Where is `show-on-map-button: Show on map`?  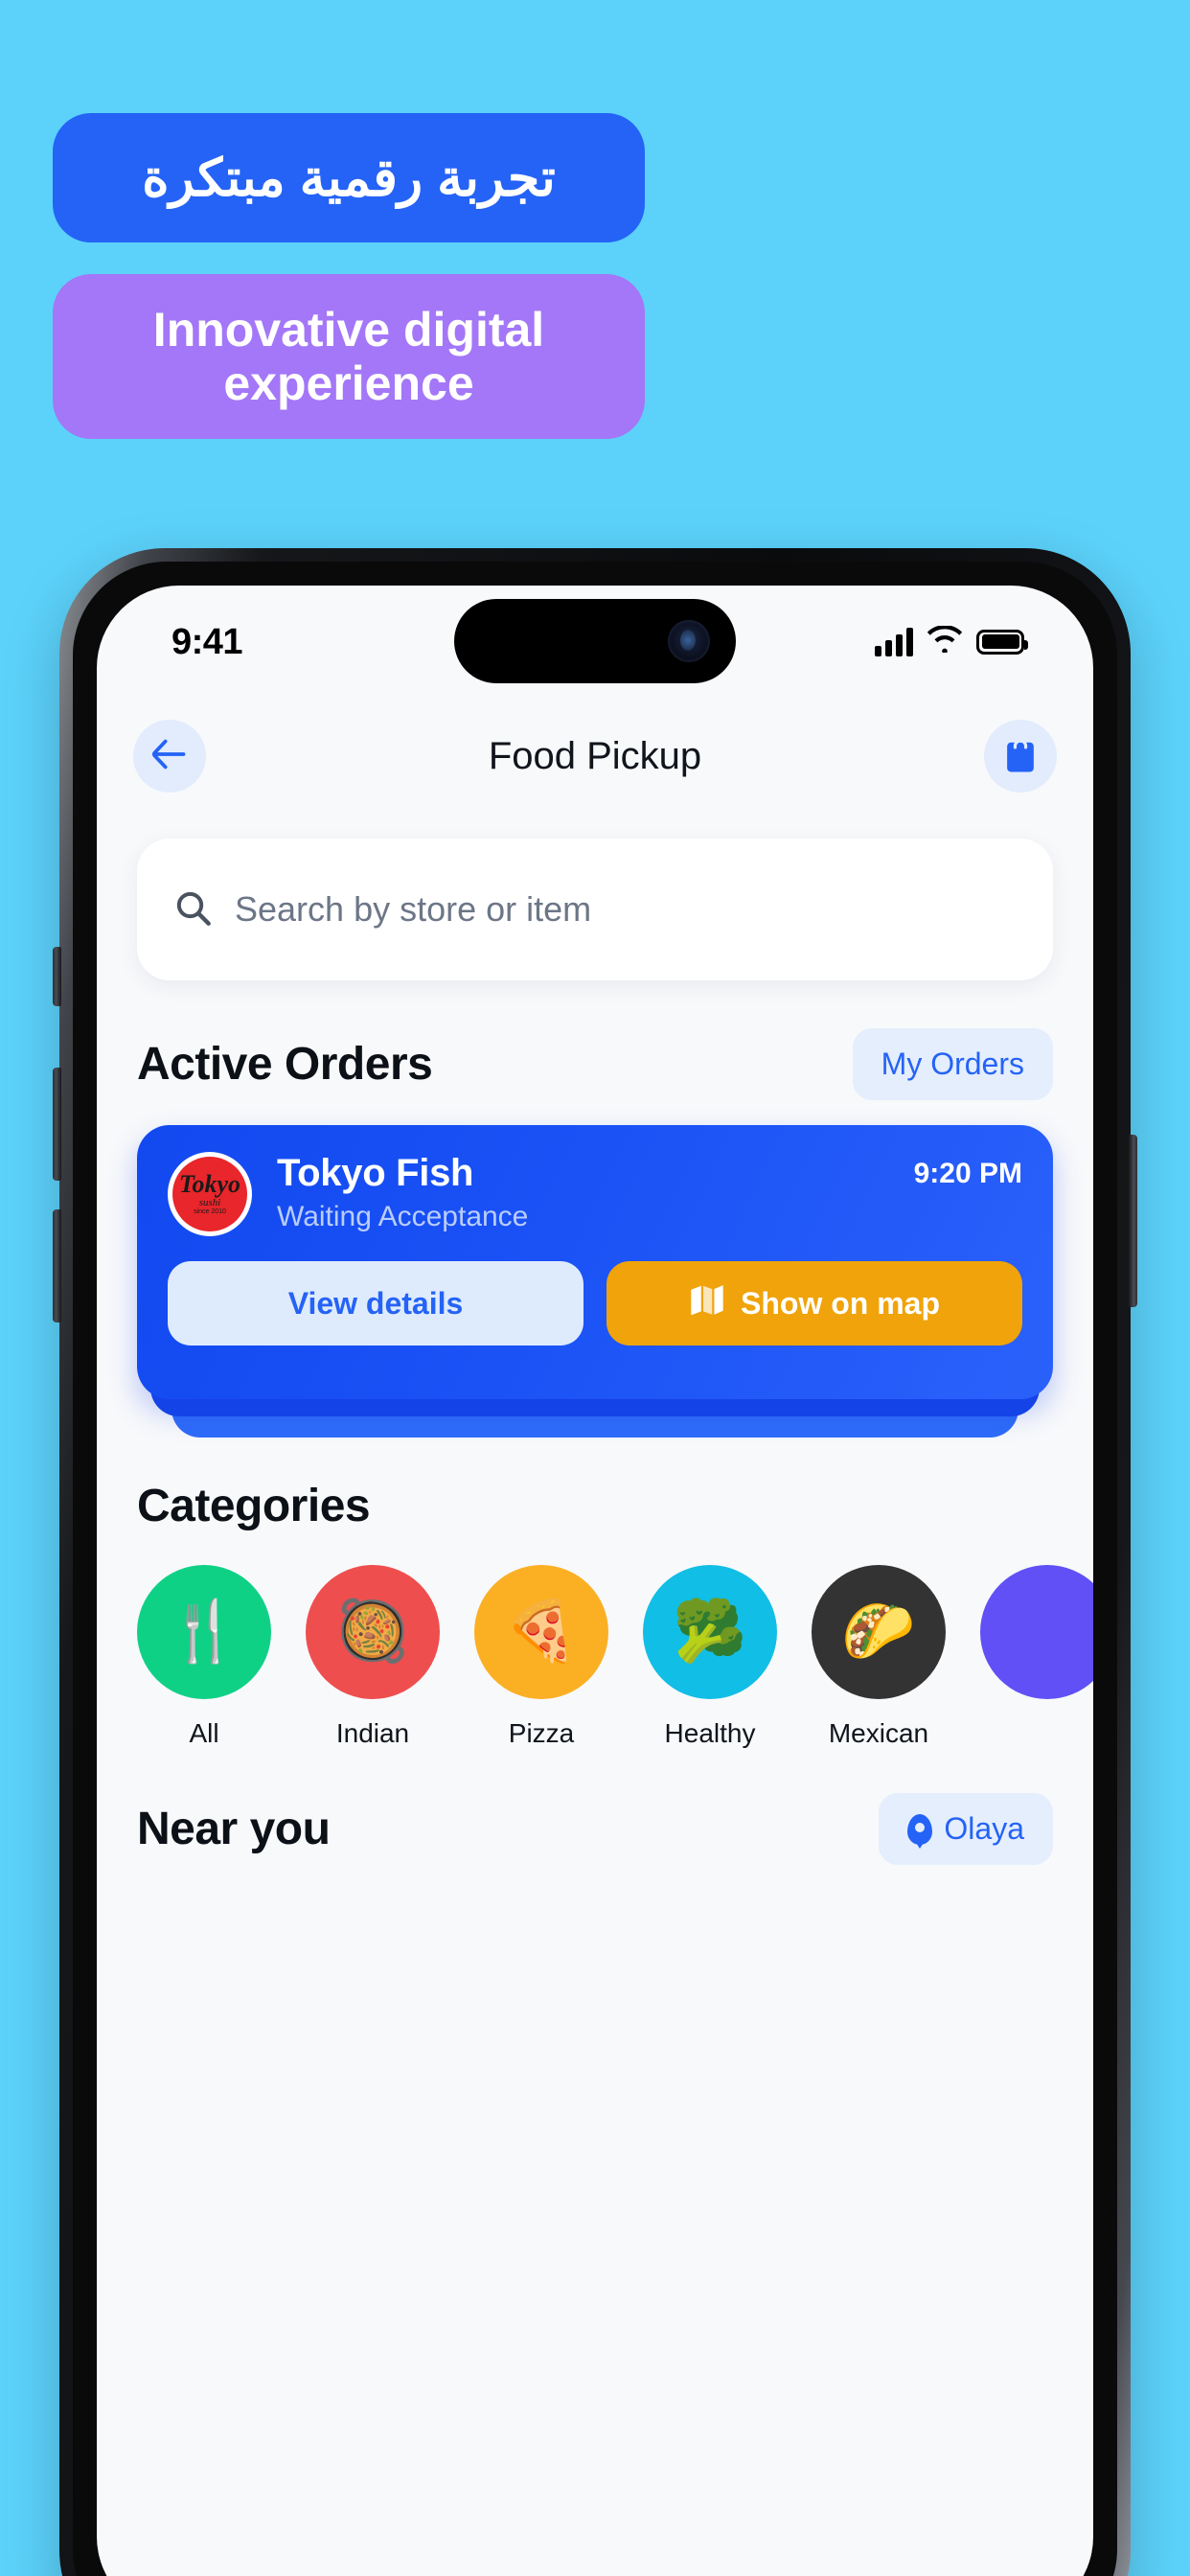 show-on-map-button: Show on map is located at coordinates (814, 1303).